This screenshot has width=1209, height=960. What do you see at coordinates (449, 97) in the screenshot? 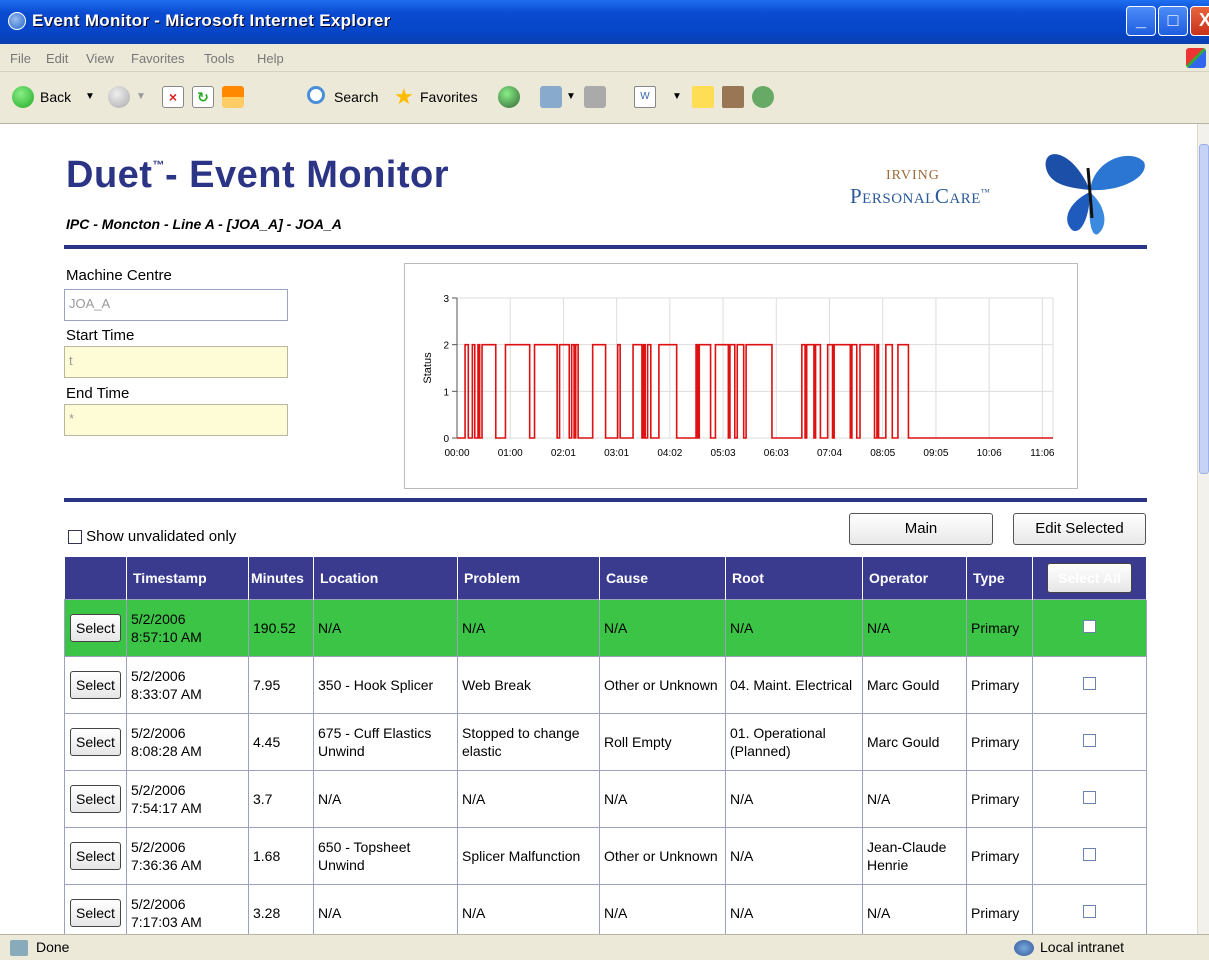
I see `favorites-button: Favorites` at bounding box center [449, 97].